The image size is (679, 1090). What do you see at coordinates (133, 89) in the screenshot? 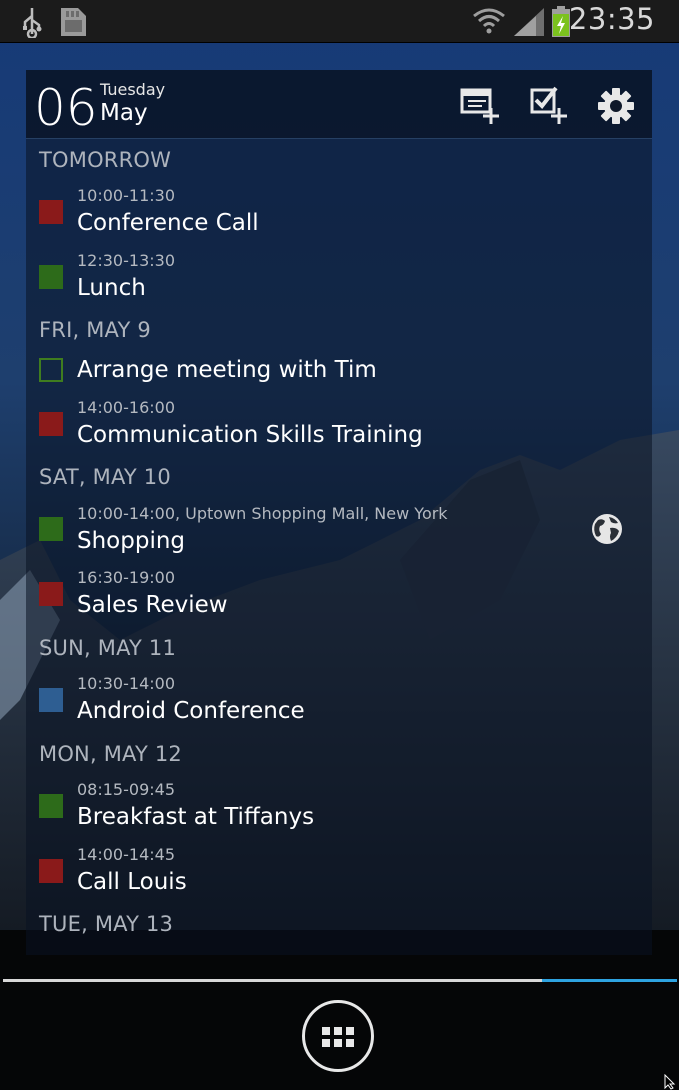
I see `header-weekday: Tuesday` at bounding box center [133, 89].